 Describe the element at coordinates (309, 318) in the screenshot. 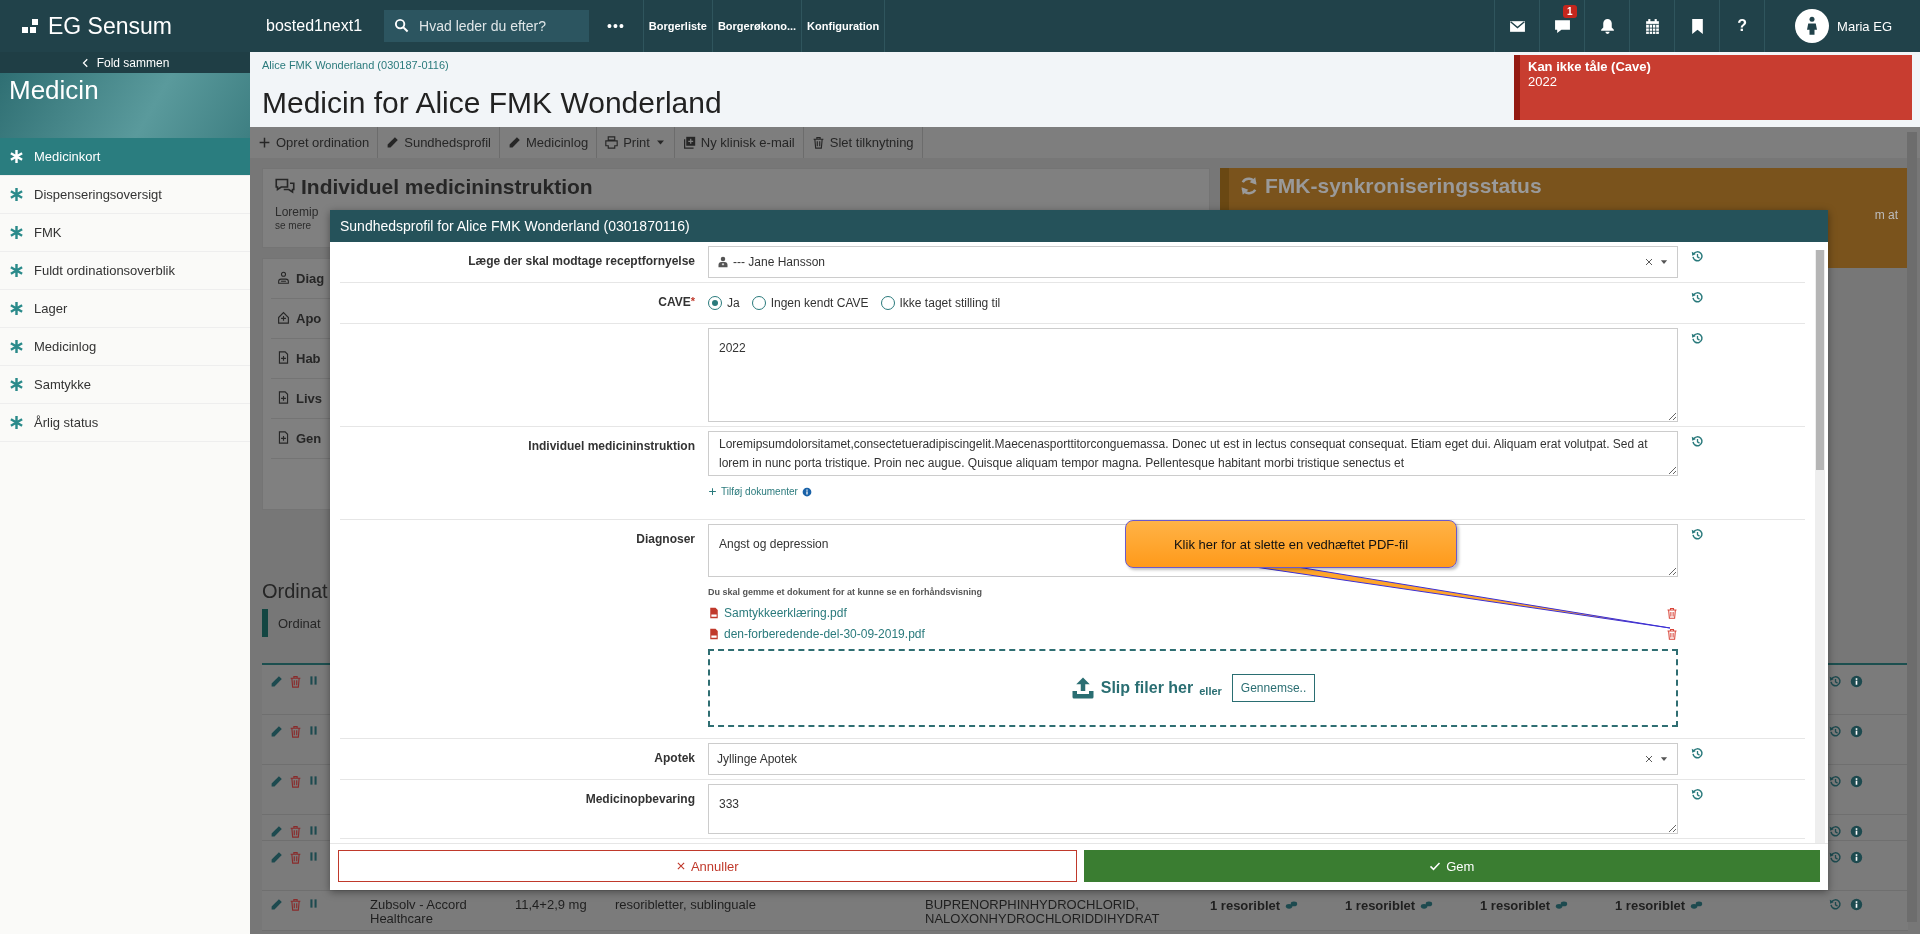

I see `section-label: Apo` at that location.